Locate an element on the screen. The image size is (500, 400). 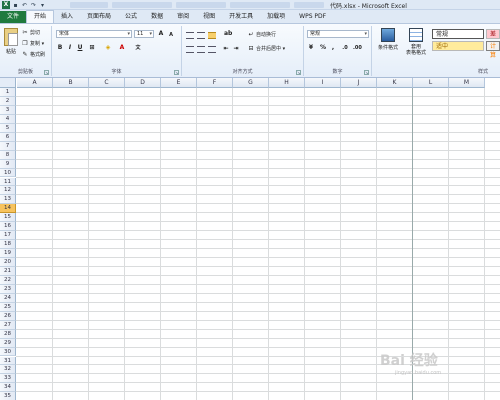
tab-formulas: 公式 is located at coordinates (131, 17).